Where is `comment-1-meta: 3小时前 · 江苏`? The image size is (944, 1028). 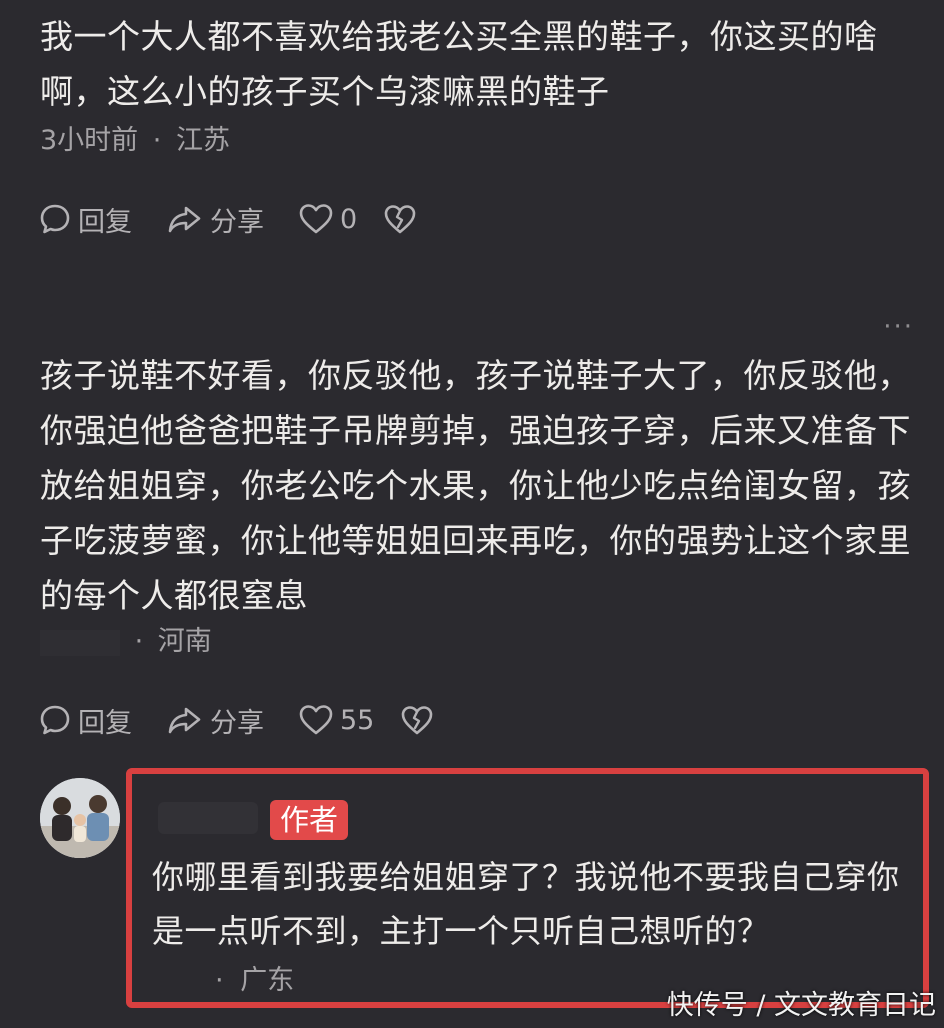
comment-1-meta: 3小时前 · 江苏 is located at coordinates (135, 141).